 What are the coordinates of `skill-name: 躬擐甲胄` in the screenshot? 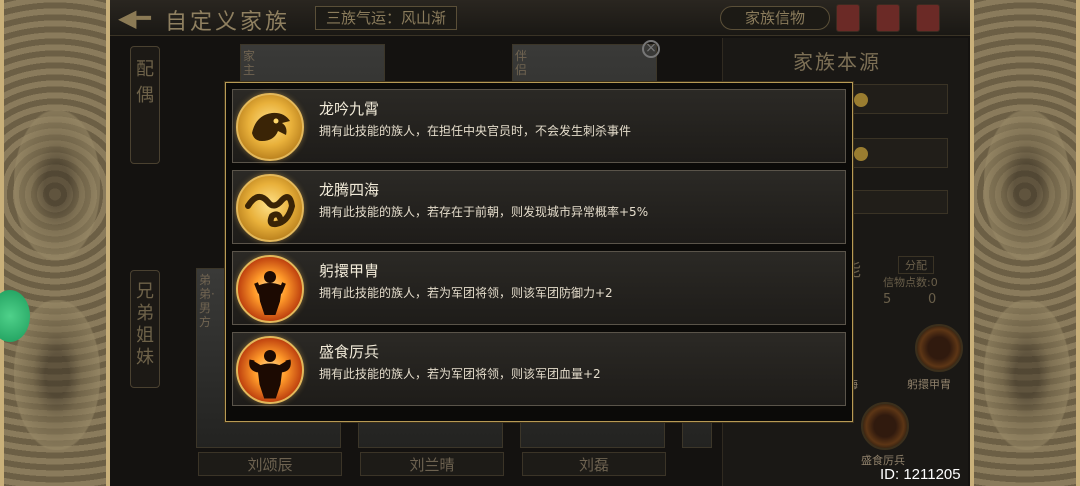 It's located at (349, 271).